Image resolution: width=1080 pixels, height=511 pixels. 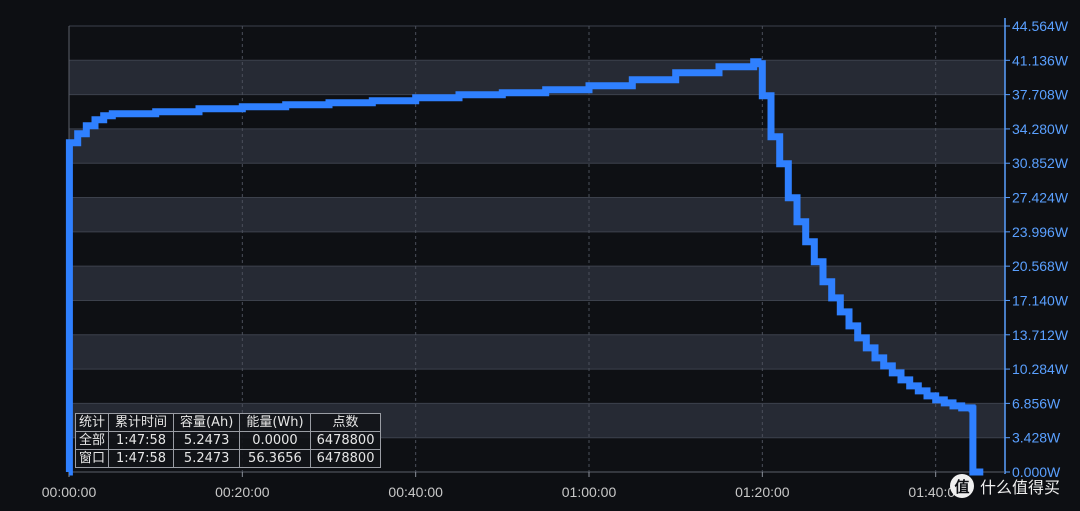 I want to click on y-tick-label: 13.712W, so click(x=1040, y=335).